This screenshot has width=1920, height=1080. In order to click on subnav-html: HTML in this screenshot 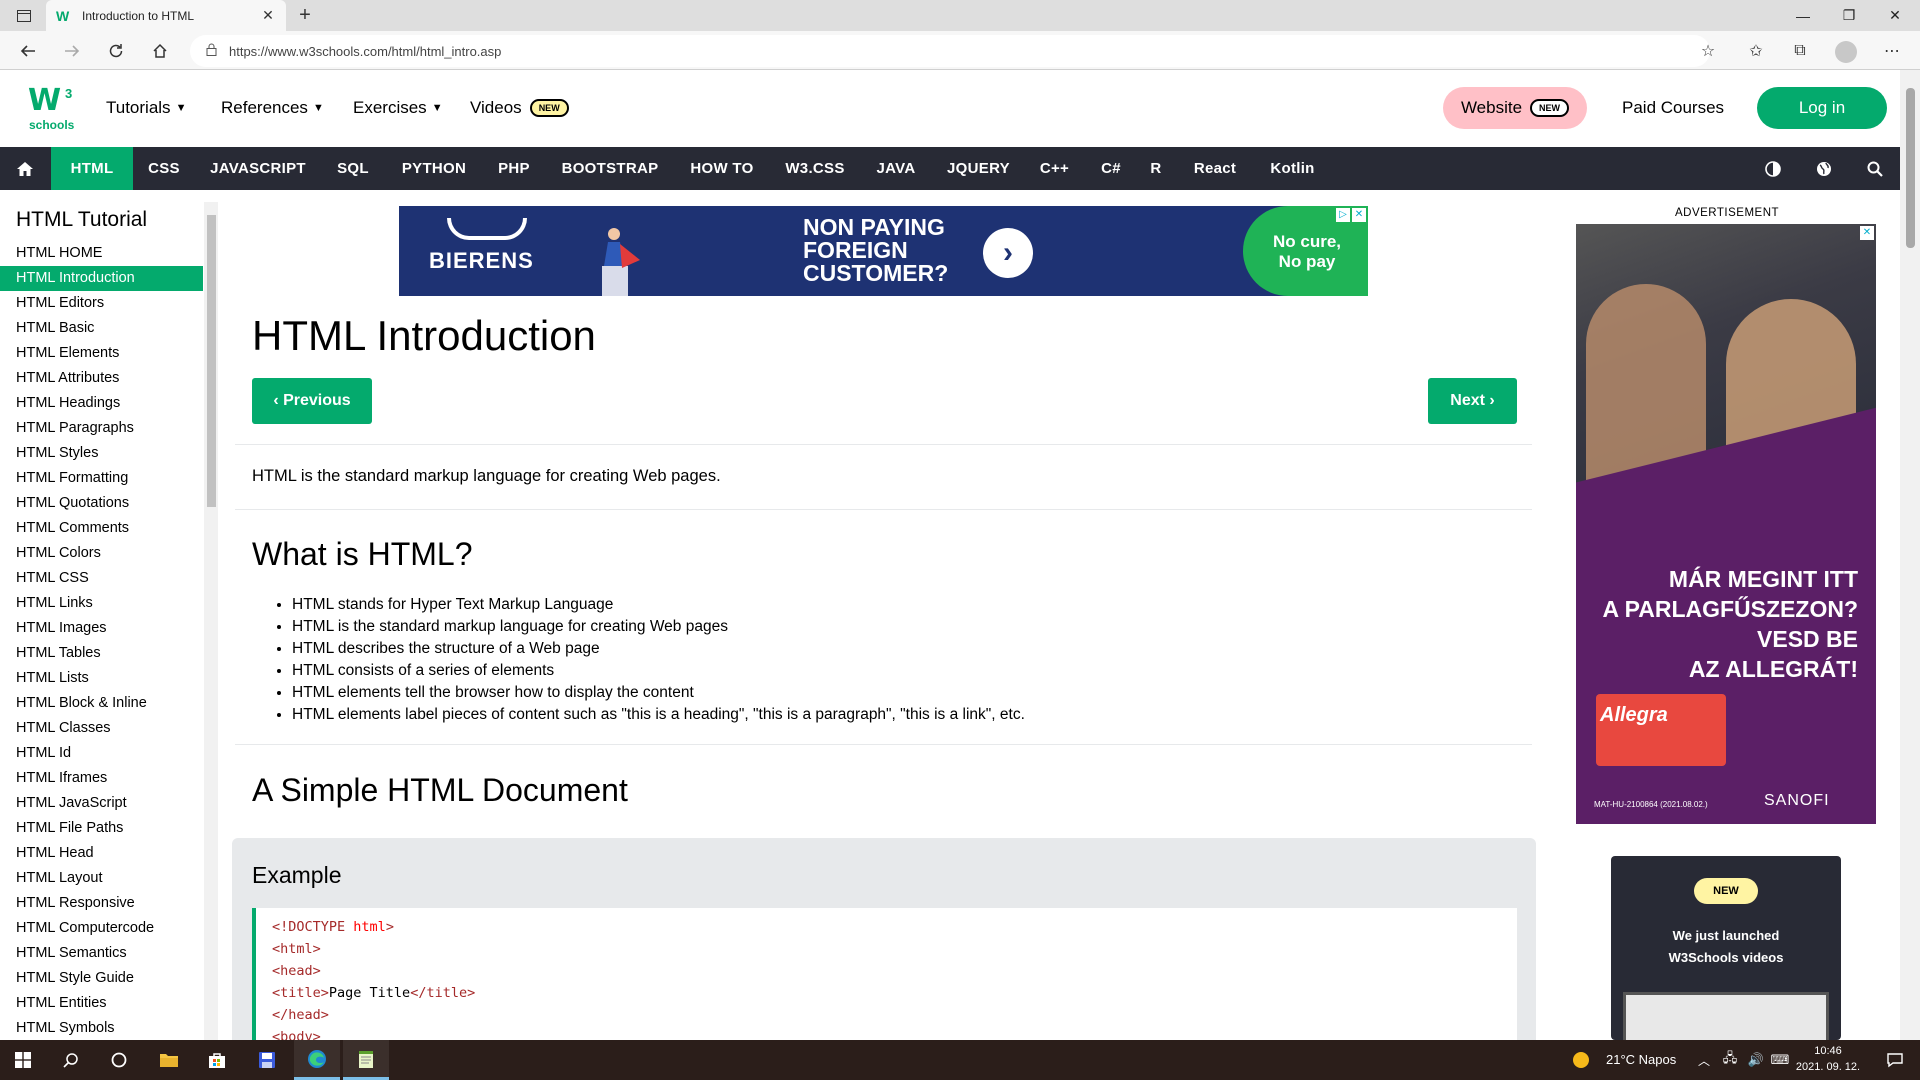, I will do `click(92, 168)`.